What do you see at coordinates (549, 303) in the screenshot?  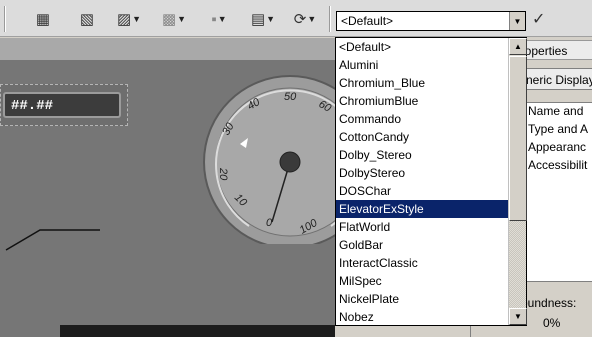 I see `roundness-label: oundness:` at bounding box center [549, 303].